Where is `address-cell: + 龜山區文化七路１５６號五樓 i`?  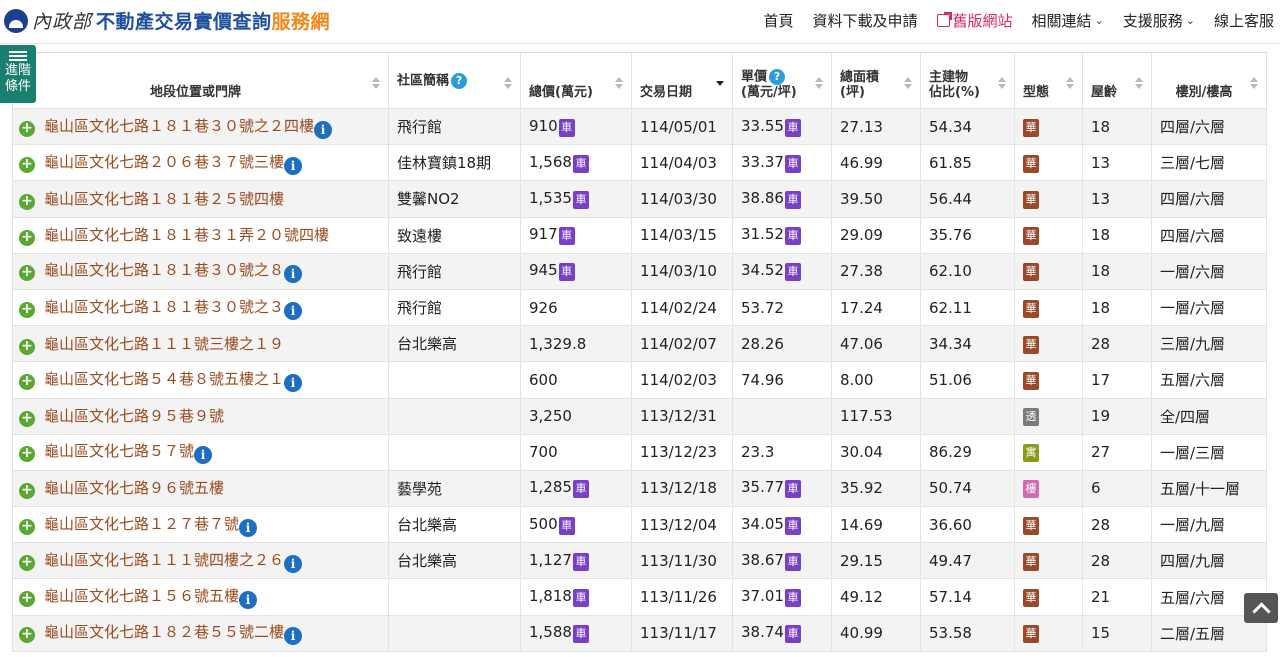
address-cell: + 龜山區文化七路１５６號五樓 i is located at coordinates (200, 597).